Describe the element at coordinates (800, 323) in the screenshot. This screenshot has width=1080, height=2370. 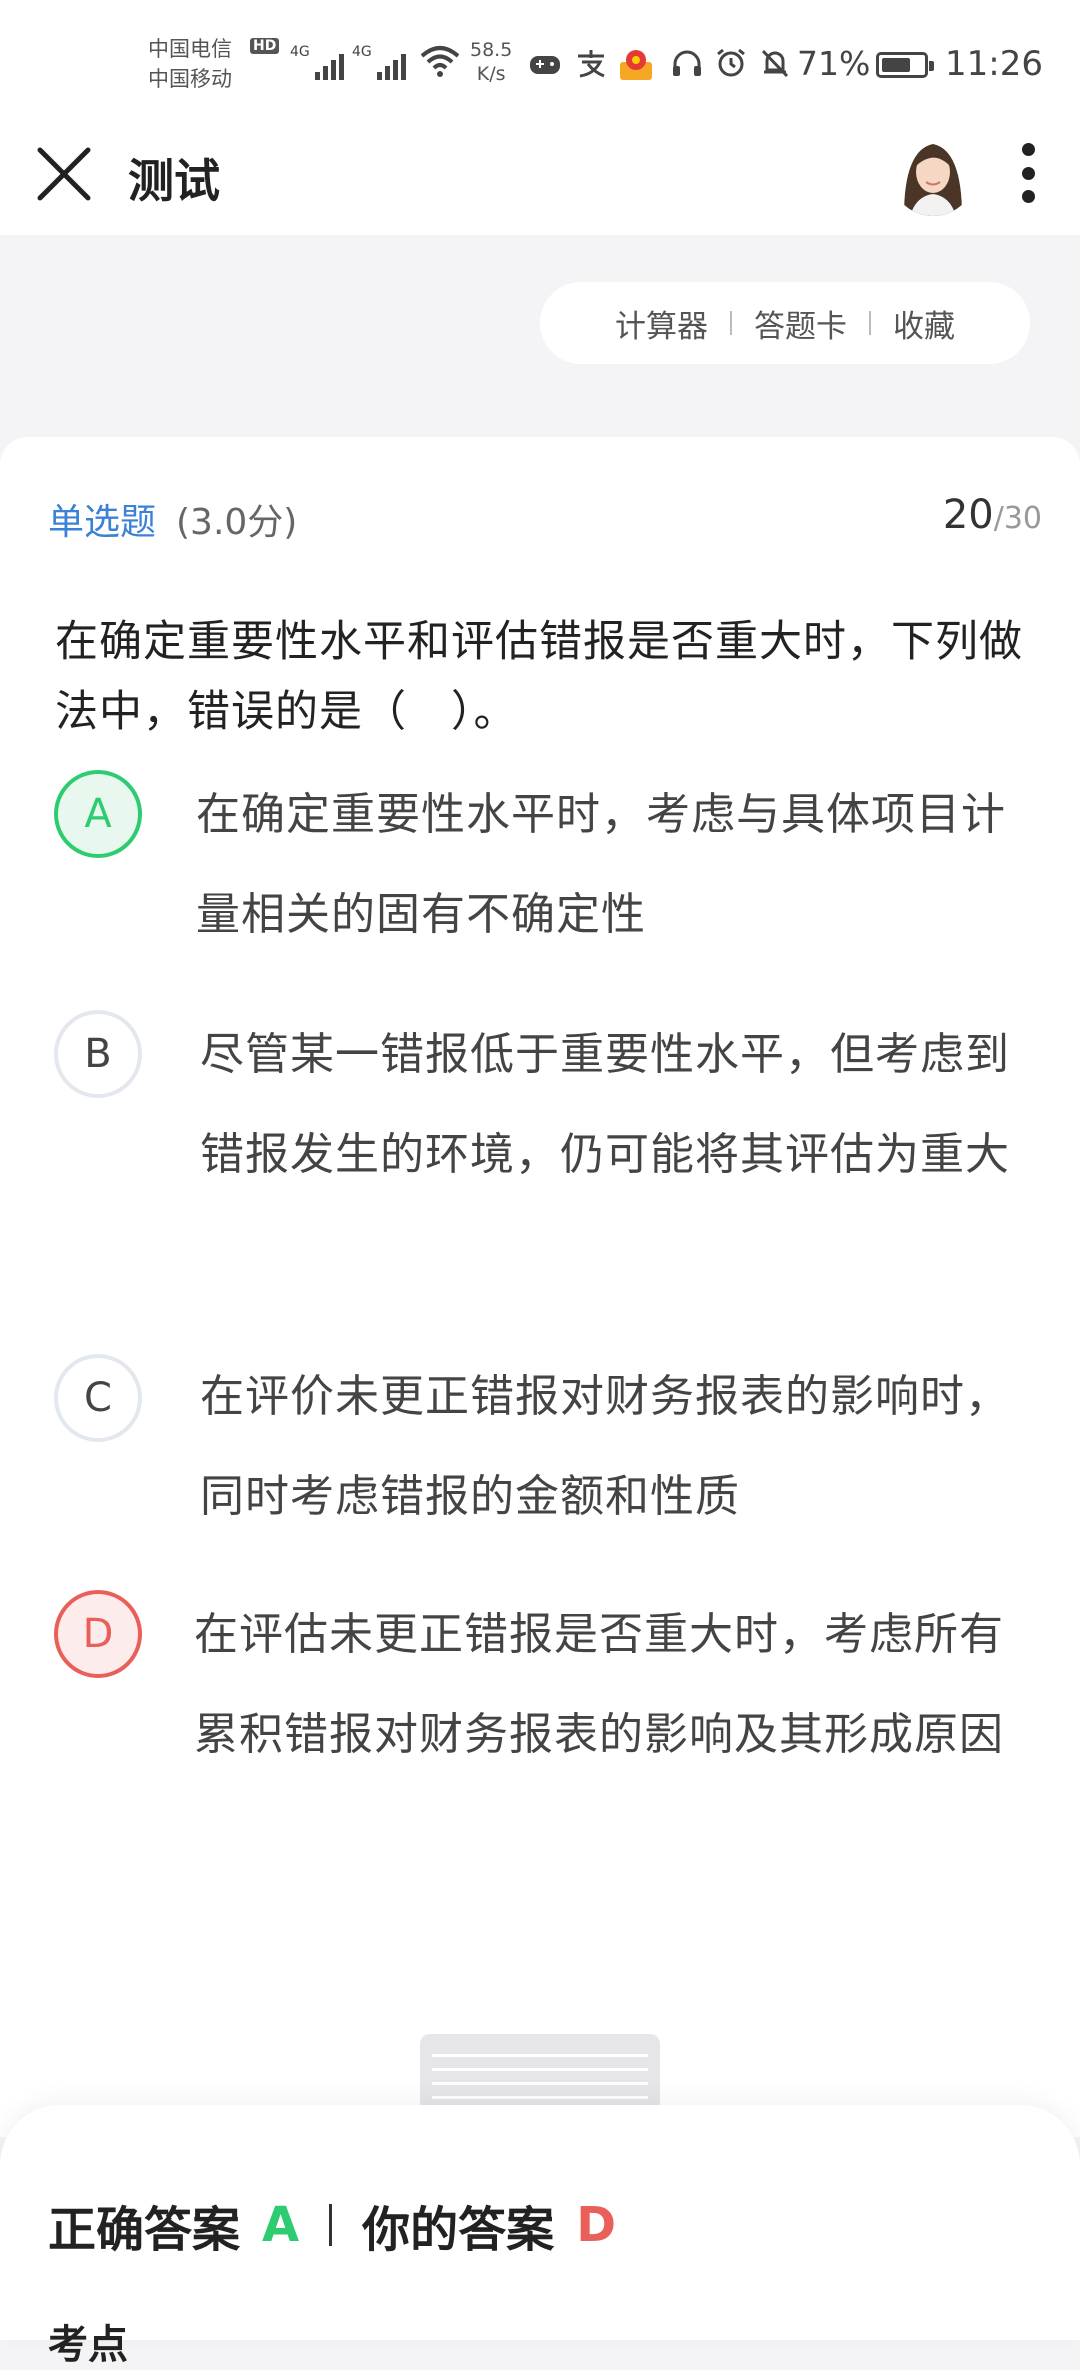
I see `answer-card-button: 答题卡` at that location.